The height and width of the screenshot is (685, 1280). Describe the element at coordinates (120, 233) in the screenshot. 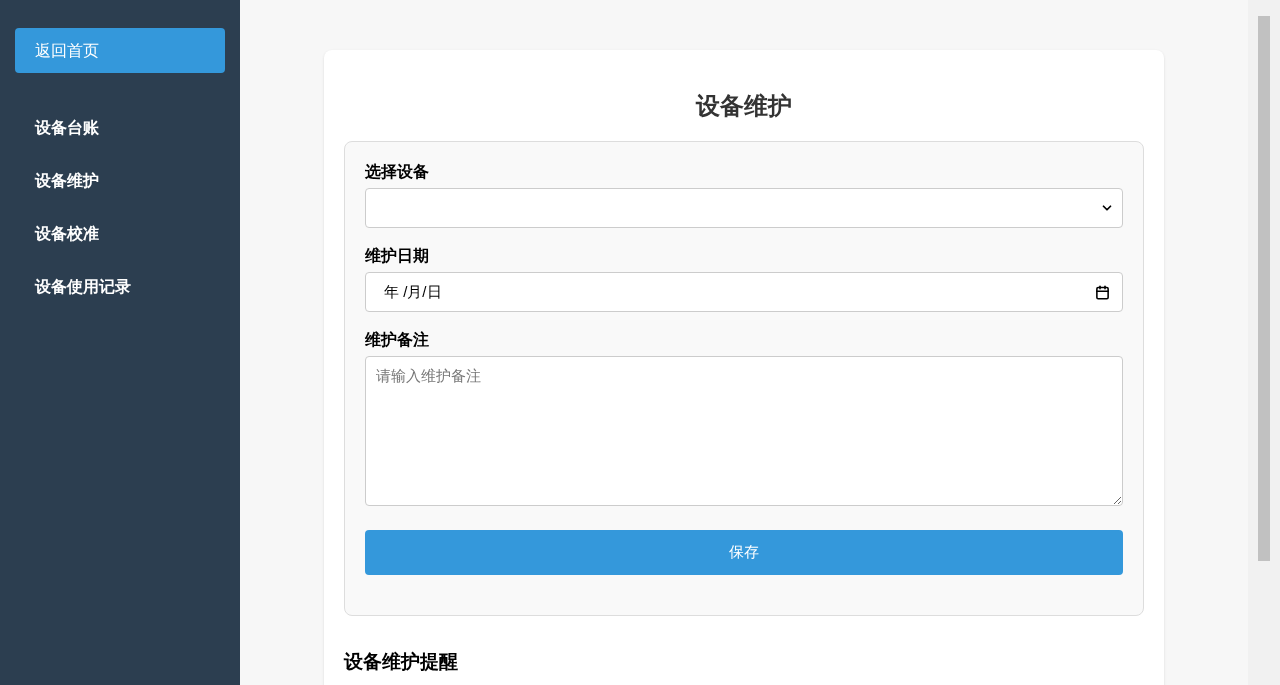

I see `sidebar-link: 设备校准` at that location.